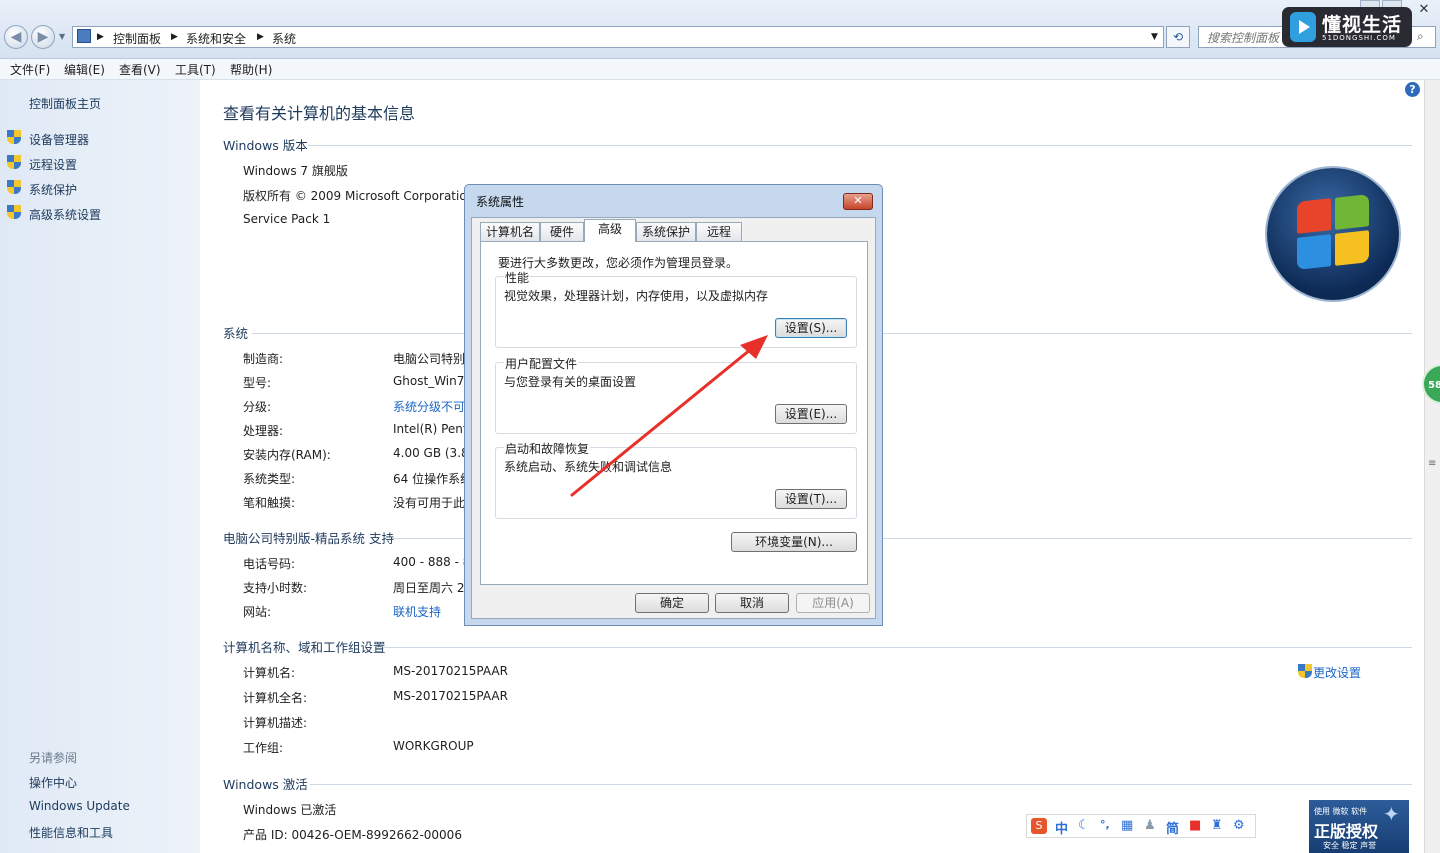  Describe the element at coordinates (1359, 38) in the screenshot. I see `watermark-subtitle: 51DONGSHI.COM` at that location.